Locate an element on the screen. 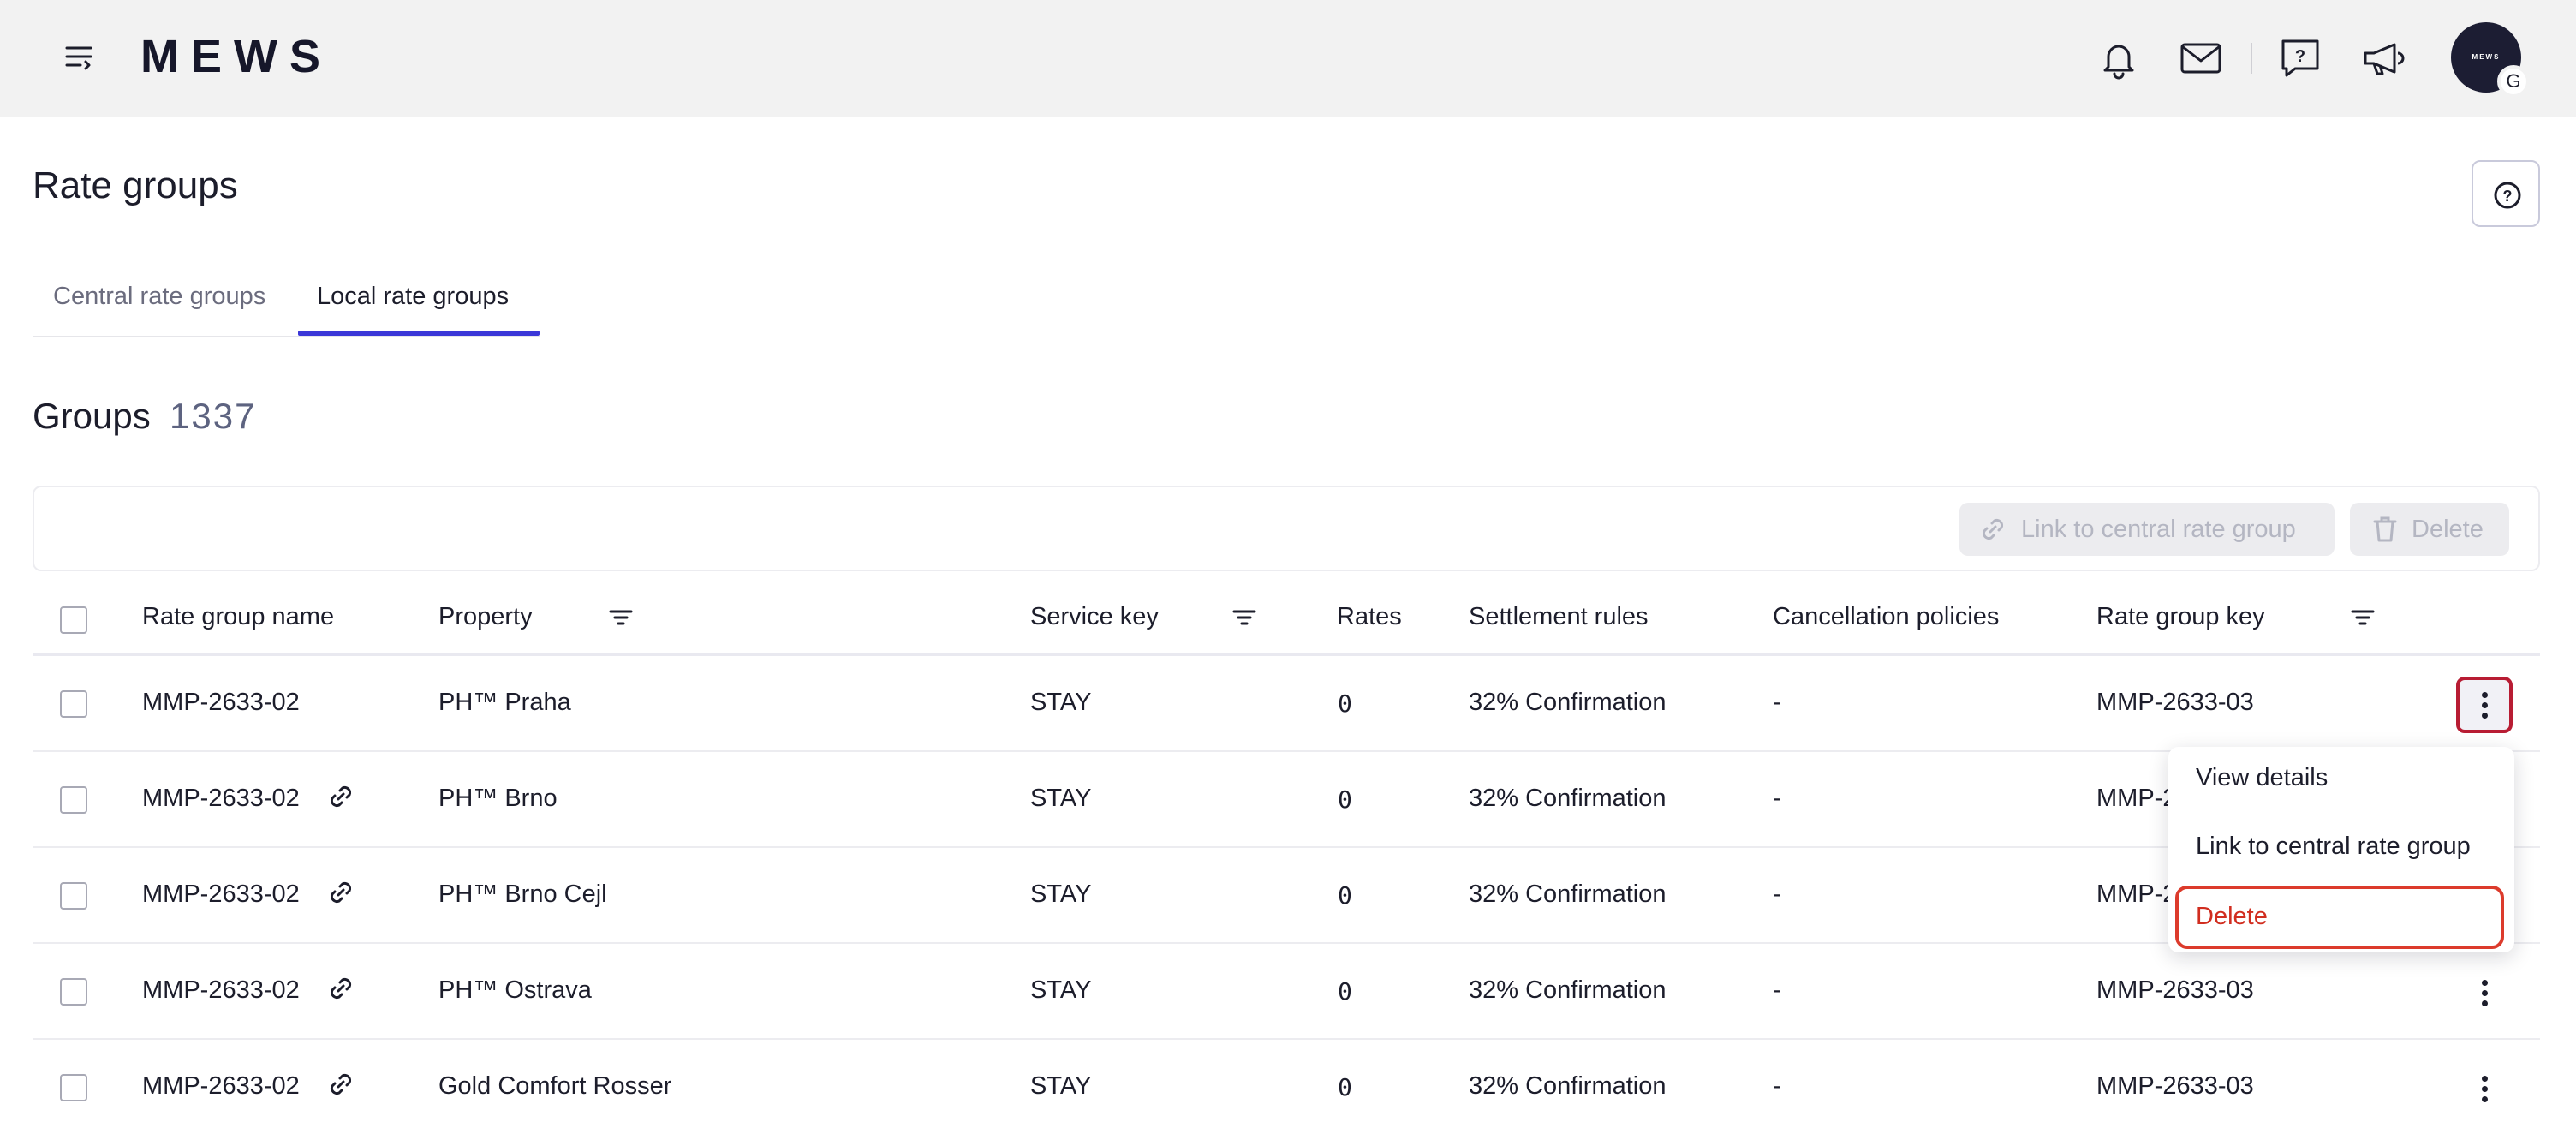 This screenshot has width=2576, height=1134. link-icon is located at coordinates (1993, 529).